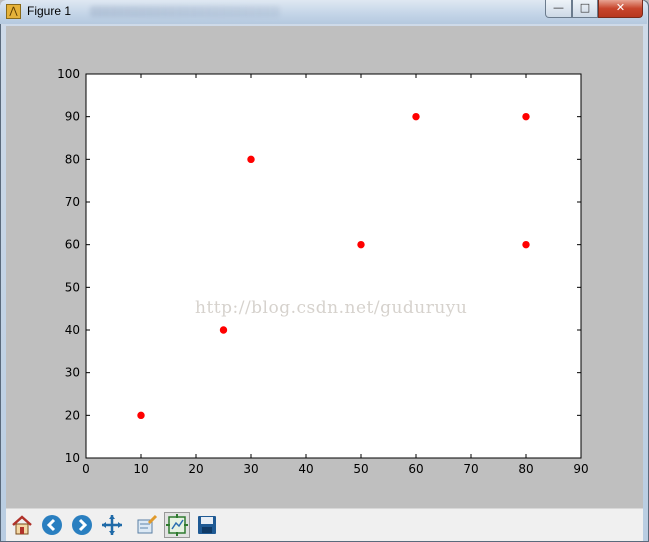 The width and height of the screenshot is (649, 542). I want to click on x-tick-label: 50, so click(360, 469).